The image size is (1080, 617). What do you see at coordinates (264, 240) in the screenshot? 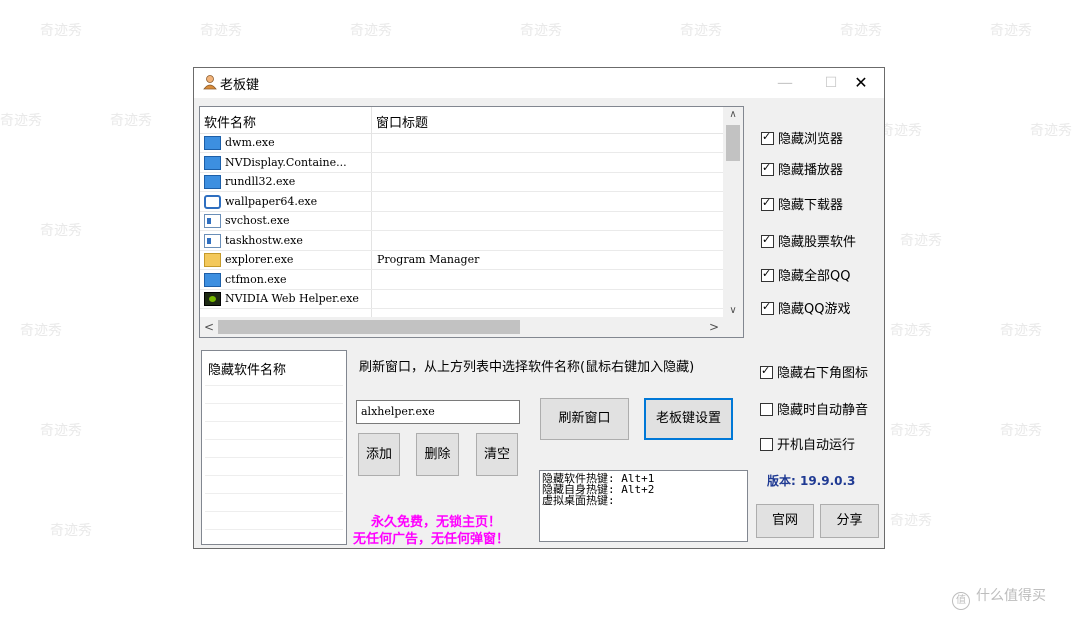
I see `process-name: taskhostw.exe` at bounding box center [264, 240].